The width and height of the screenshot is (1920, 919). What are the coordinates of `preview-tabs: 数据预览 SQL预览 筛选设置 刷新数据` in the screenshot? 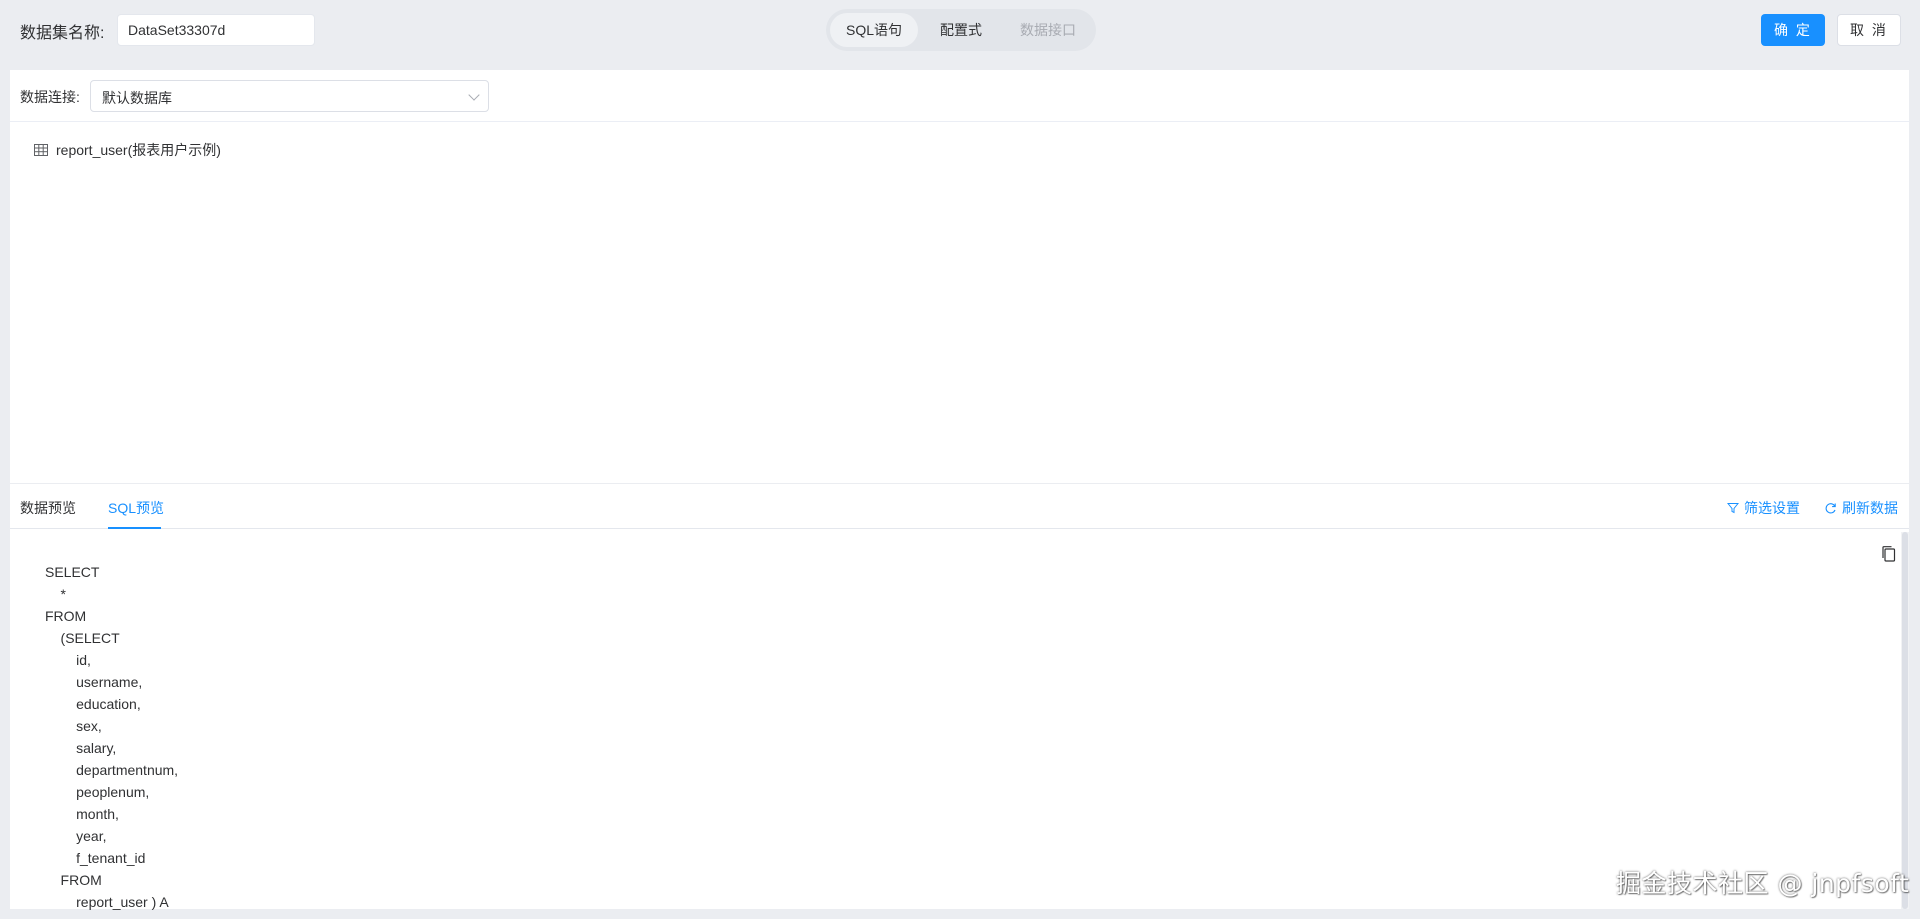 It's located at (959, 506).